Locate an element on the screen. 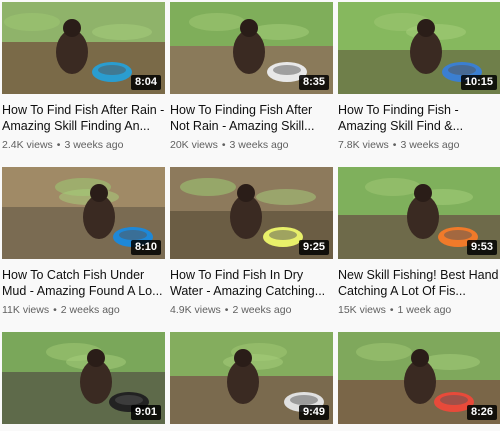 This screenshot has width=500, height=431. video-thumbnail: 9:53 is located at coordinates (419, 213).